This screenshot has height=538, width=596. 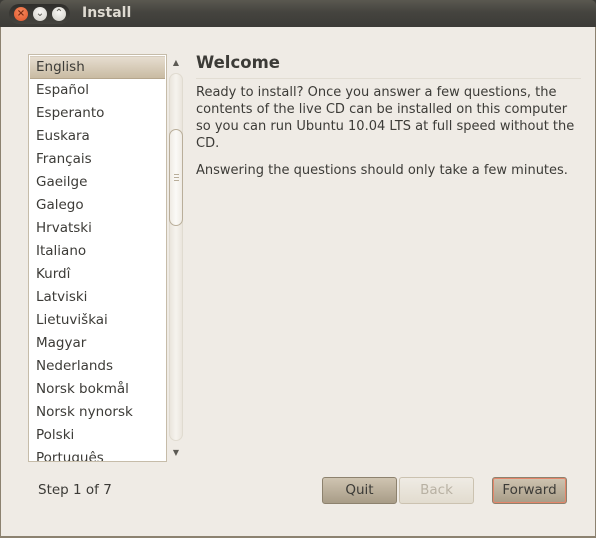 I want to click on language-item: Euskara, so click(x=97, y=136).